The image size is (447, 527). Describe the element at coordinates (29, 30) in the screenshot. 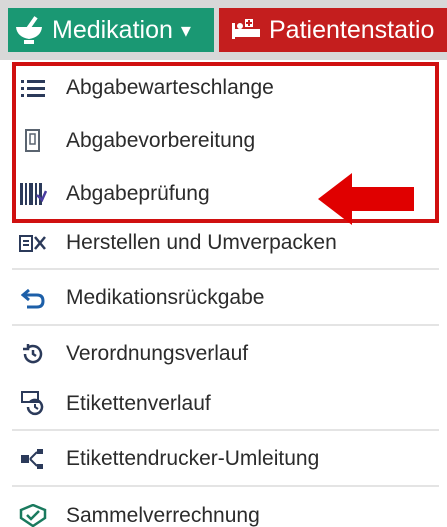

I see `mortar-pestle-icon` at that location.